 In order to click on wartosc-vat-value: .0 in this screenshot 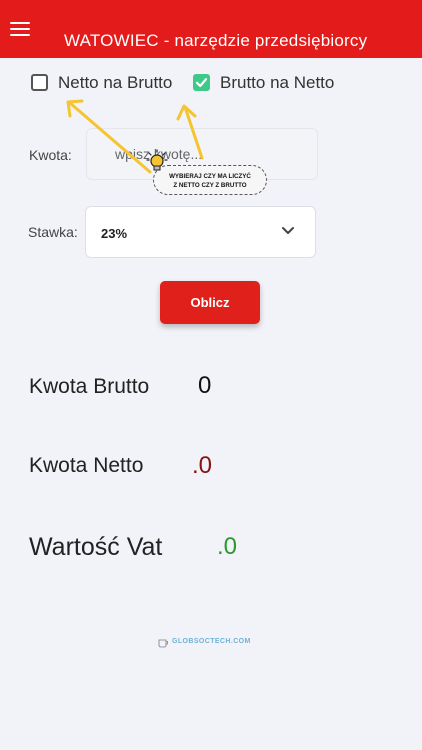, I will do `click(227, 546)`.